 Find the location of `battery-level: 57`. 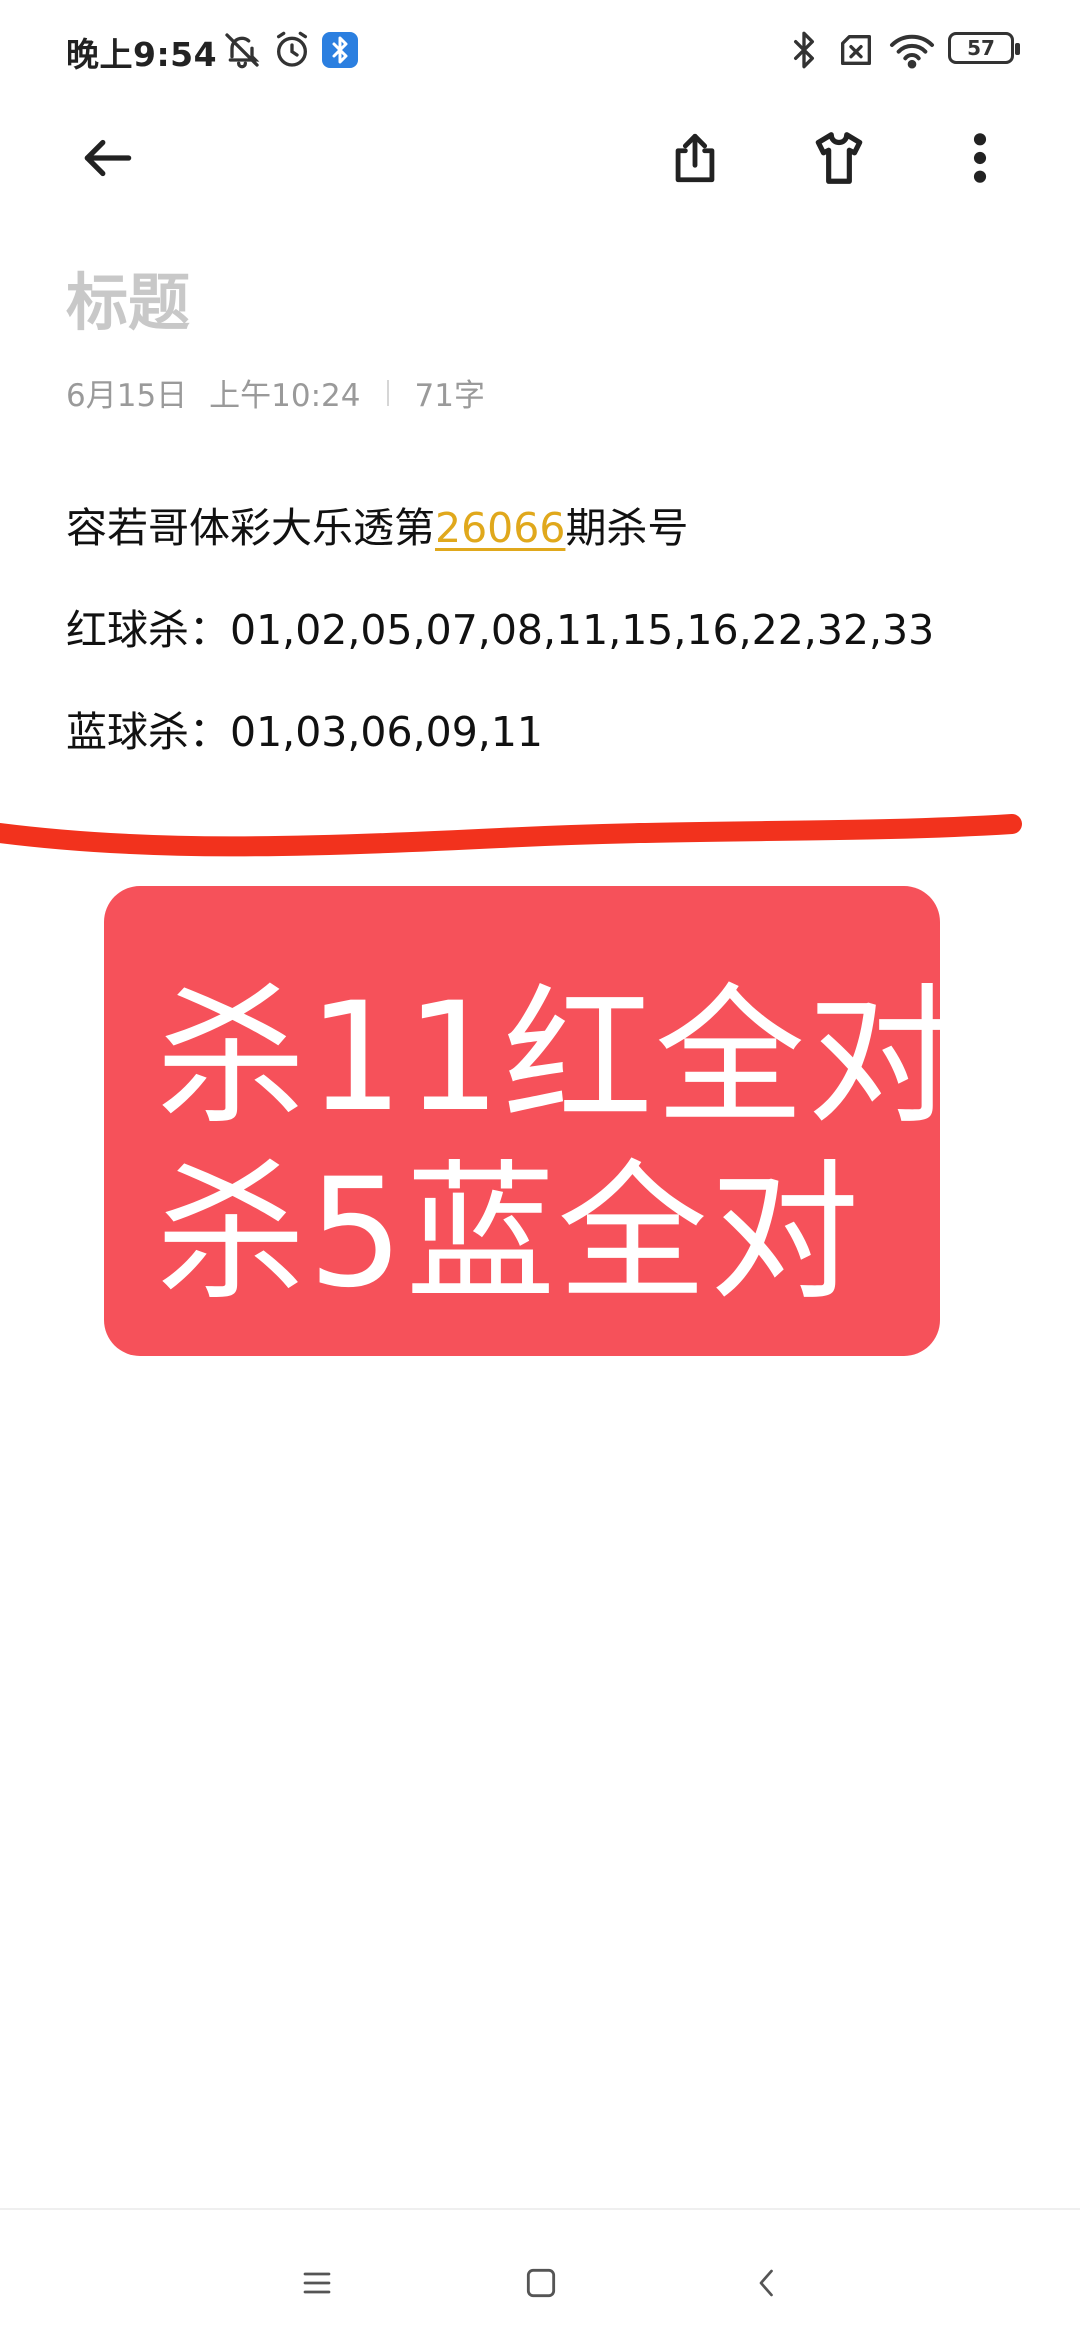

battery-level: 57 is located at coordinates (981, 48).